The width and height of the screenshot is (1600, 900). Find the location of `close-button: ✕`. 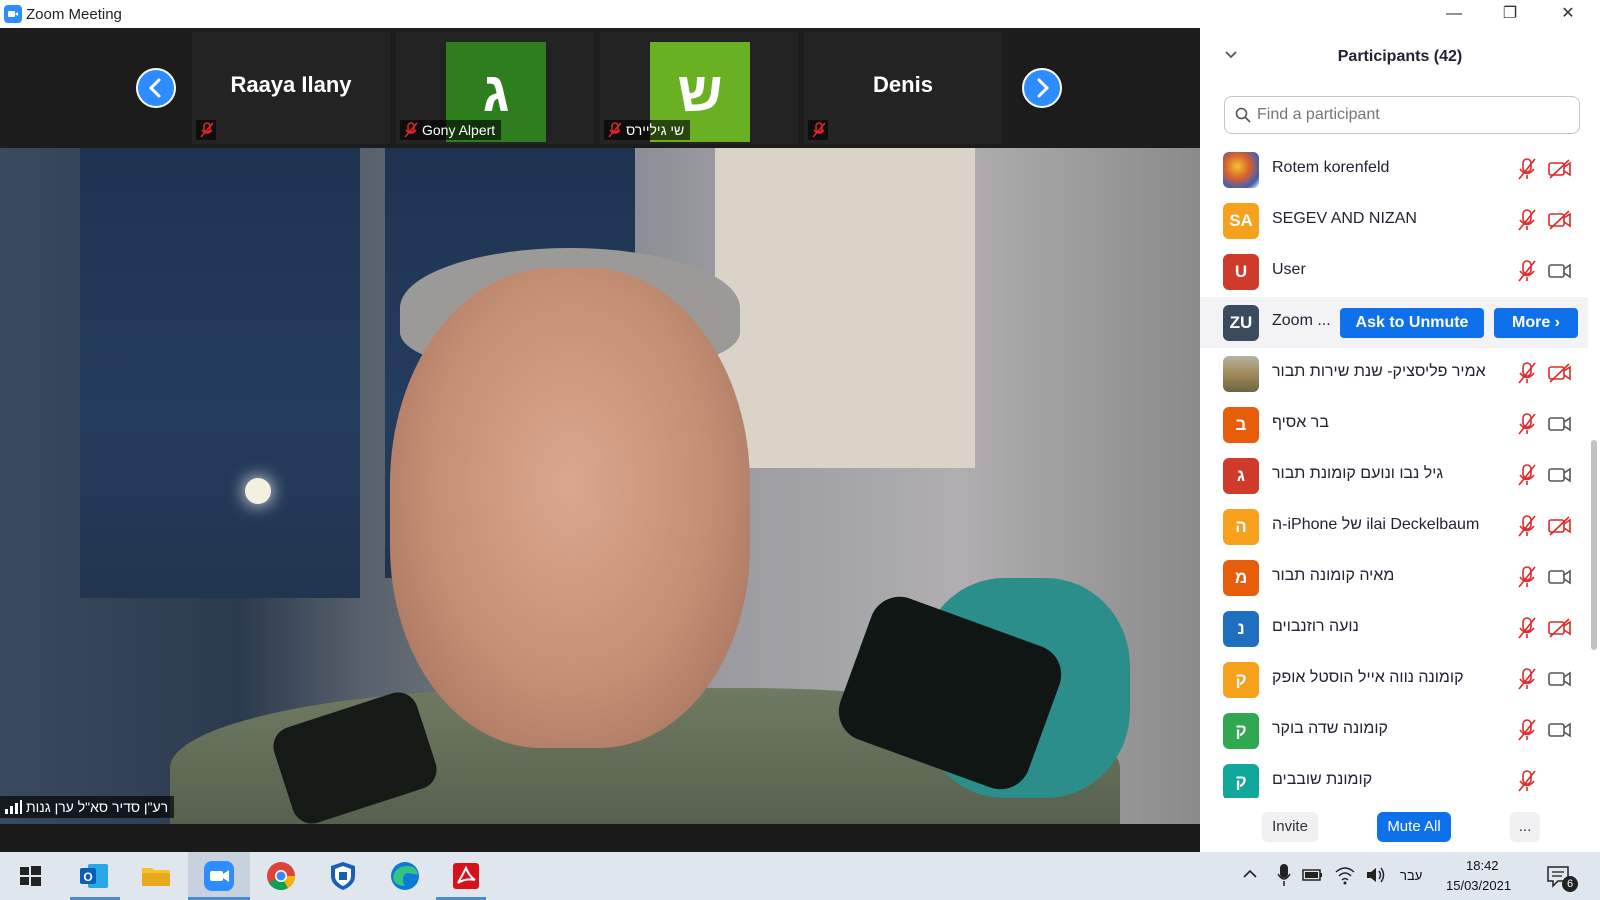

close-button: ✕ is located at coordinates (1568, 14).